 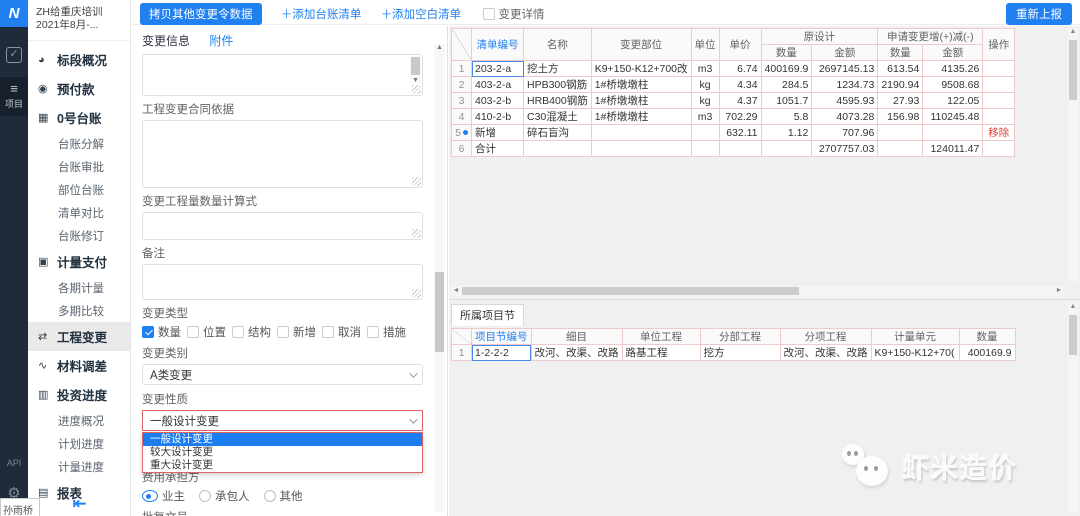 I want to click on cost-bearer-other: 其他, so click(x=283, y=496).